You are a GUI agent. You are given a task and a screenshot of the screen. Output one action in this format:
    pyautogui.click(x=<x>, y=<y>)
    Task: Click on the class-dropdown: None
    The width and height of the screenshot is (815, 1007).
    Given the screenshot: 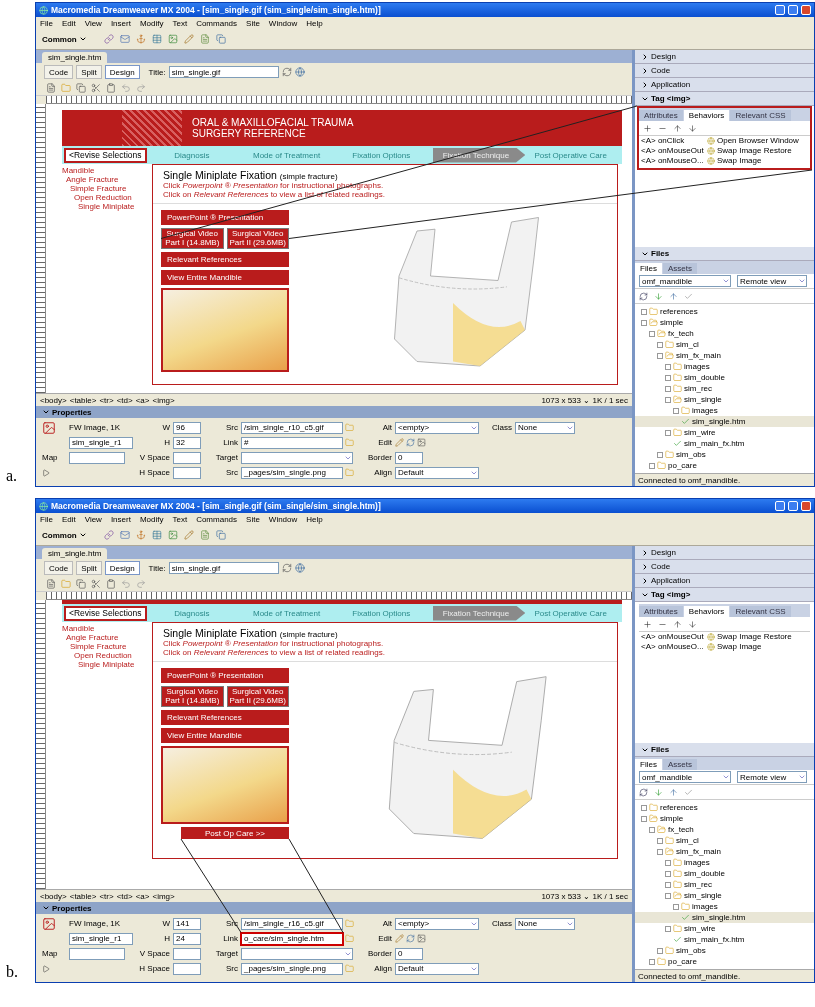 What is the action you would take?
    pyautogui.click(x=545, y=427)
    